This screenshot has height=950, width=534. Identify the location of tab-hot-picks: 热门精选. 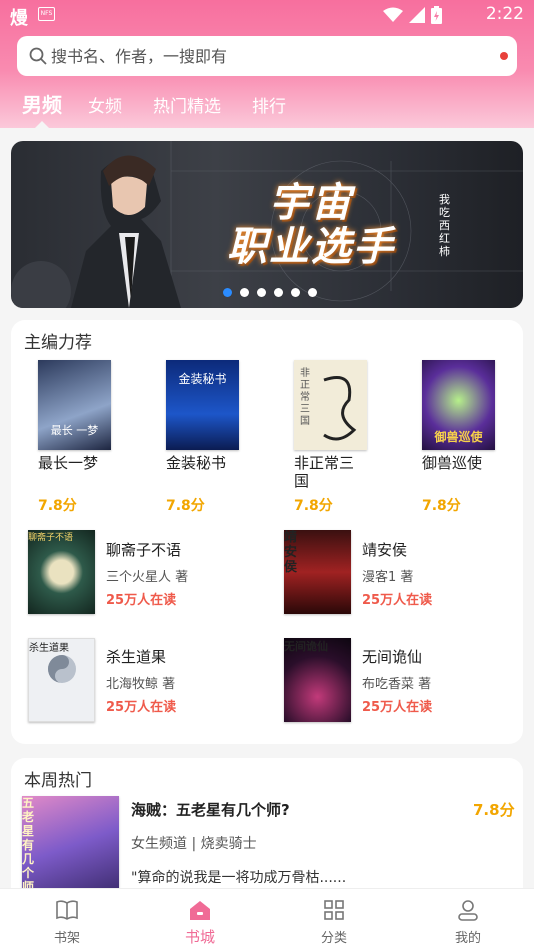
(187, 104).